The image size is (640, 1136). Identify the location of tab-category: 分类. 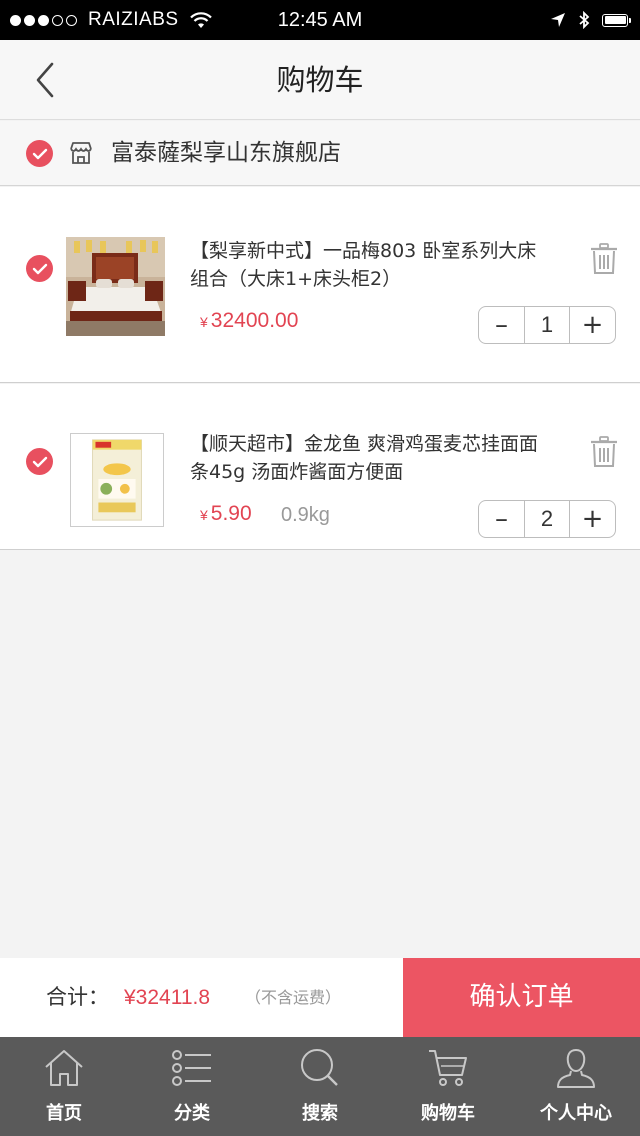
(192, 1086).